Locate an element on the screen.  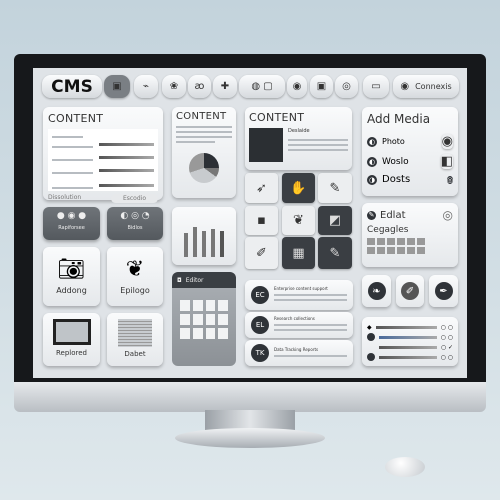
grid-card is located at coordinates (204, 327).